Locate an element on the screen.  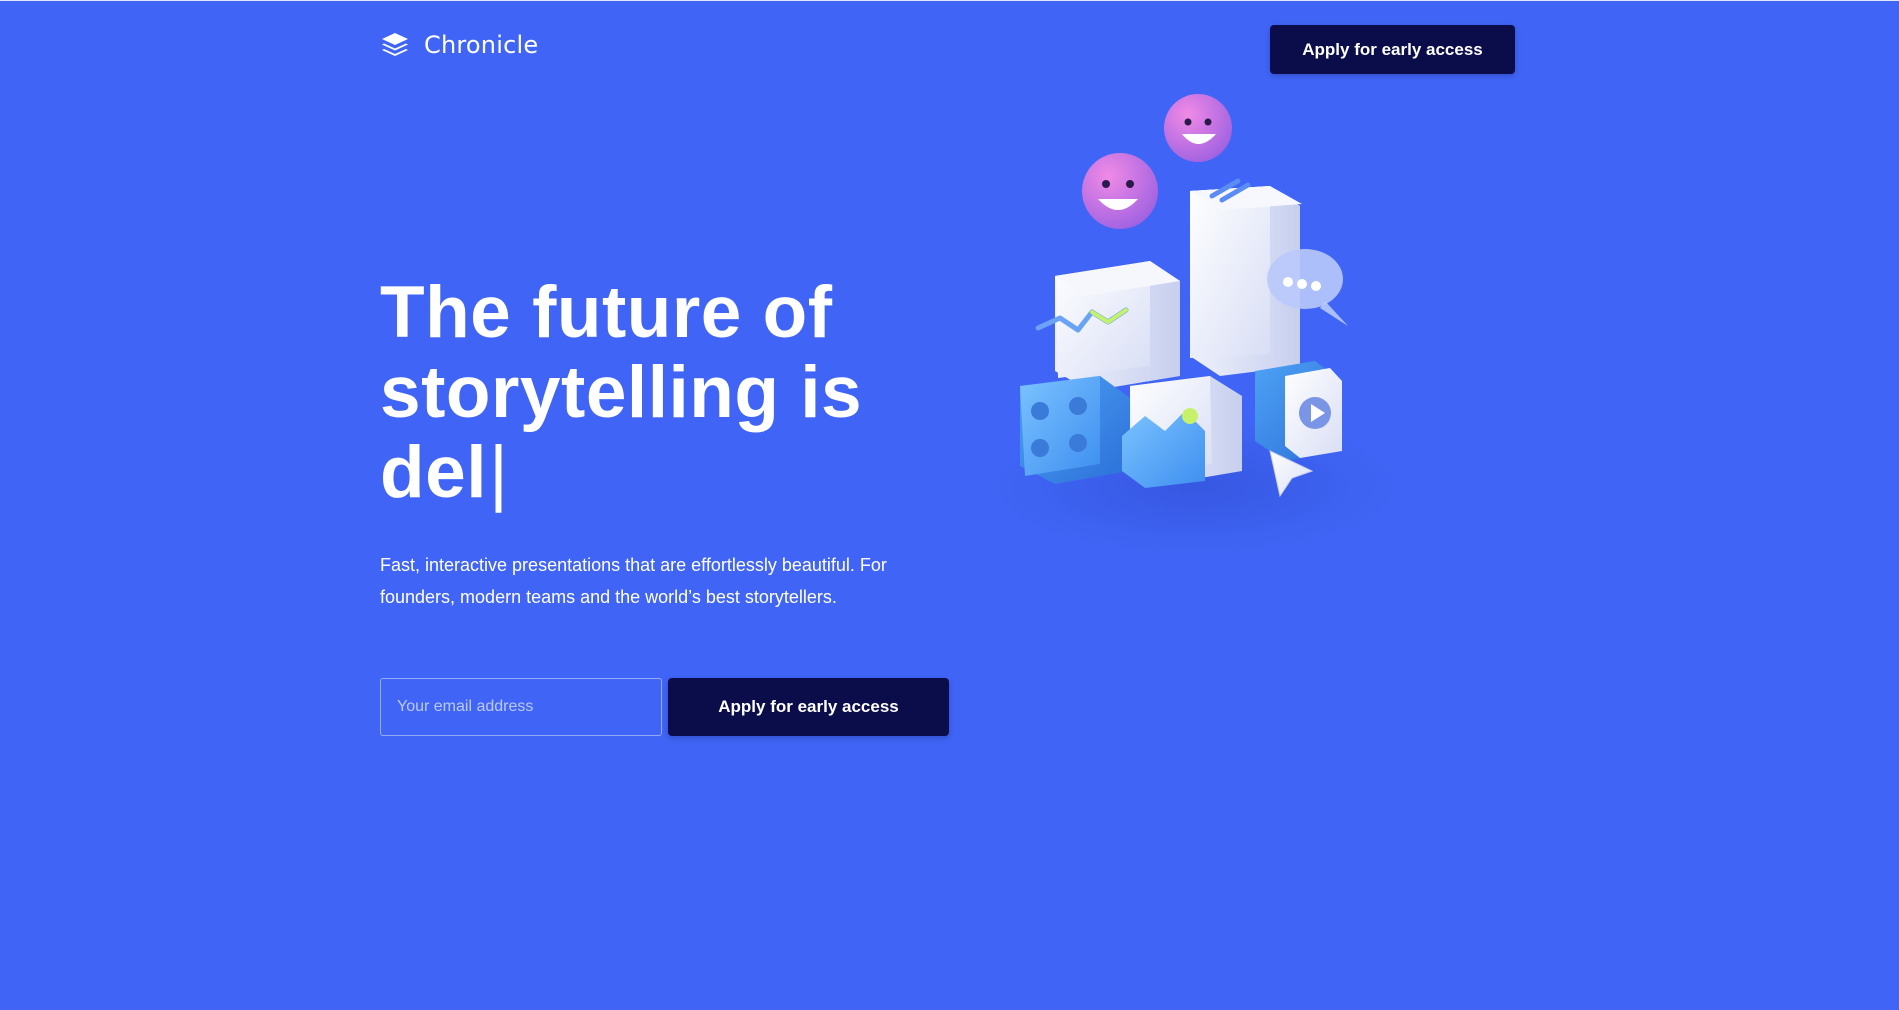
signup-form: Apply for early access is located at coordinates (664, 707).